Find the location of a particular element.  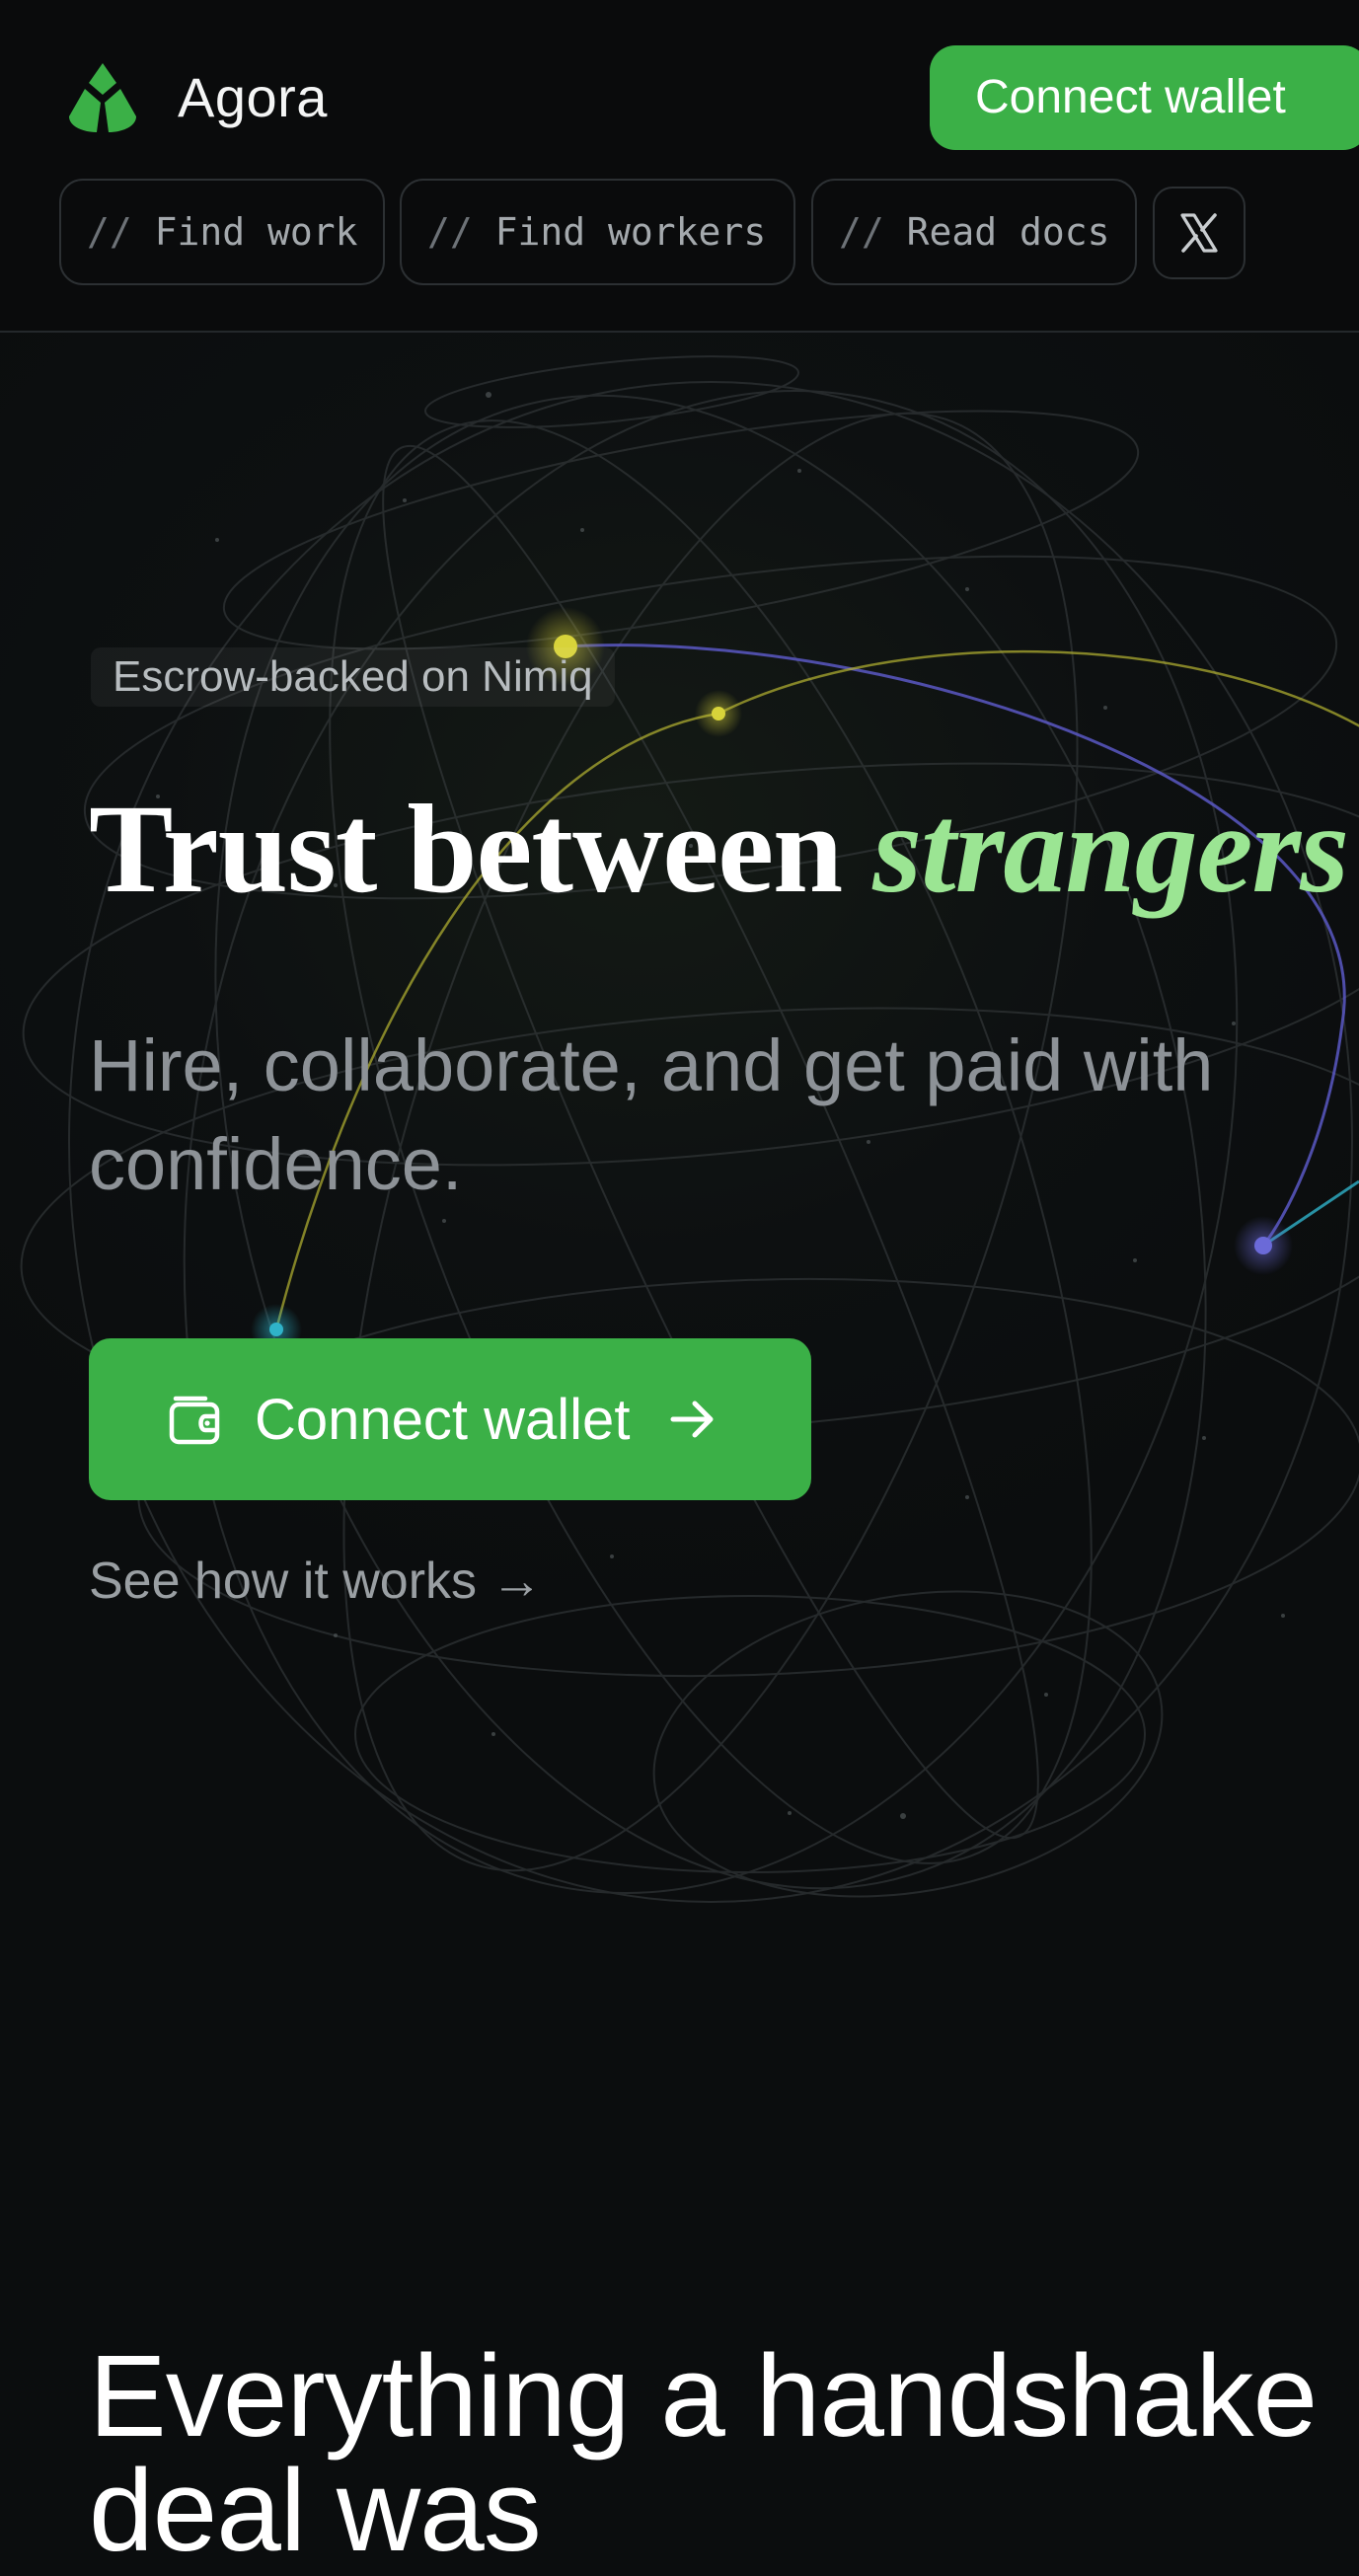

see-how-it-works-link: See how it works → is located at coordinates (316, 1581).